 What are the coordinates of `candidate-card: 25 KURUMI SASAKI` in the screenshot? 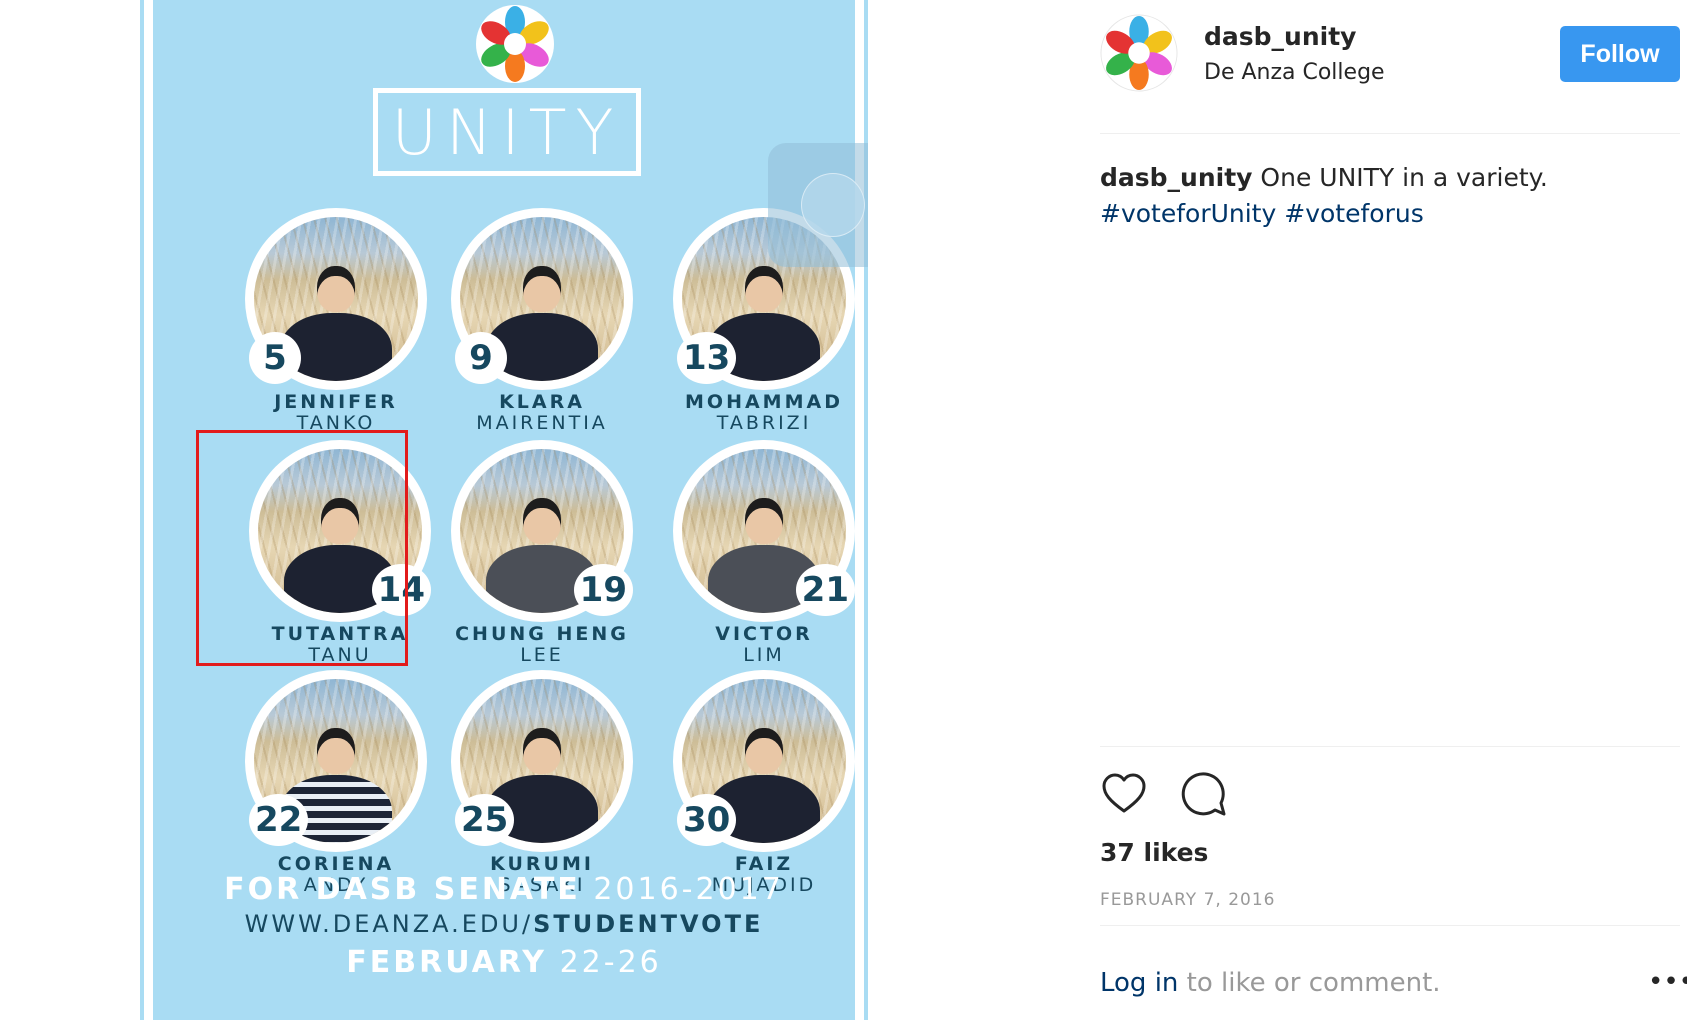 It's located at (542, 782).